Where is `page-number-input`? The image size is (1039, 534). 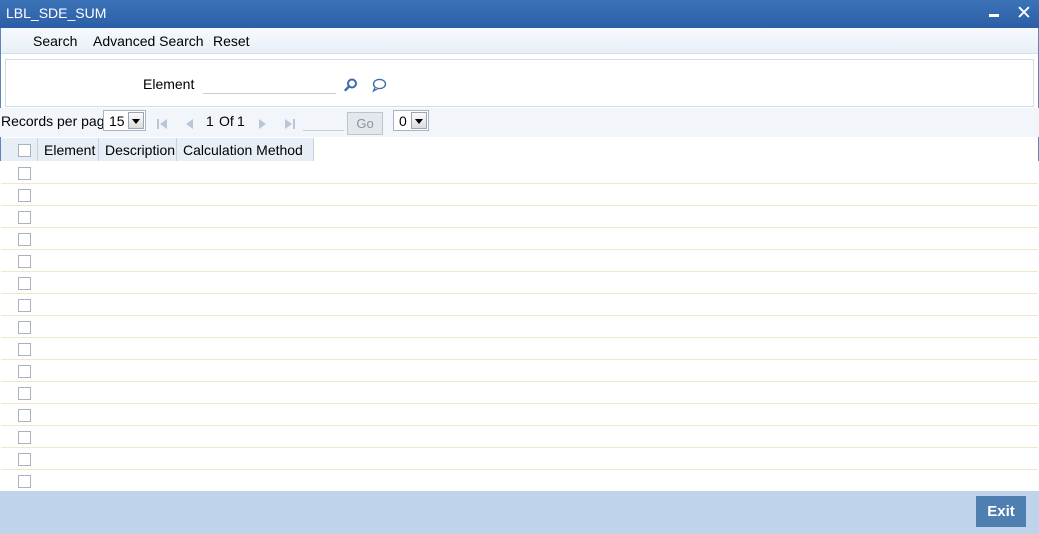
page-number-input is located at coordinates (323, 125).